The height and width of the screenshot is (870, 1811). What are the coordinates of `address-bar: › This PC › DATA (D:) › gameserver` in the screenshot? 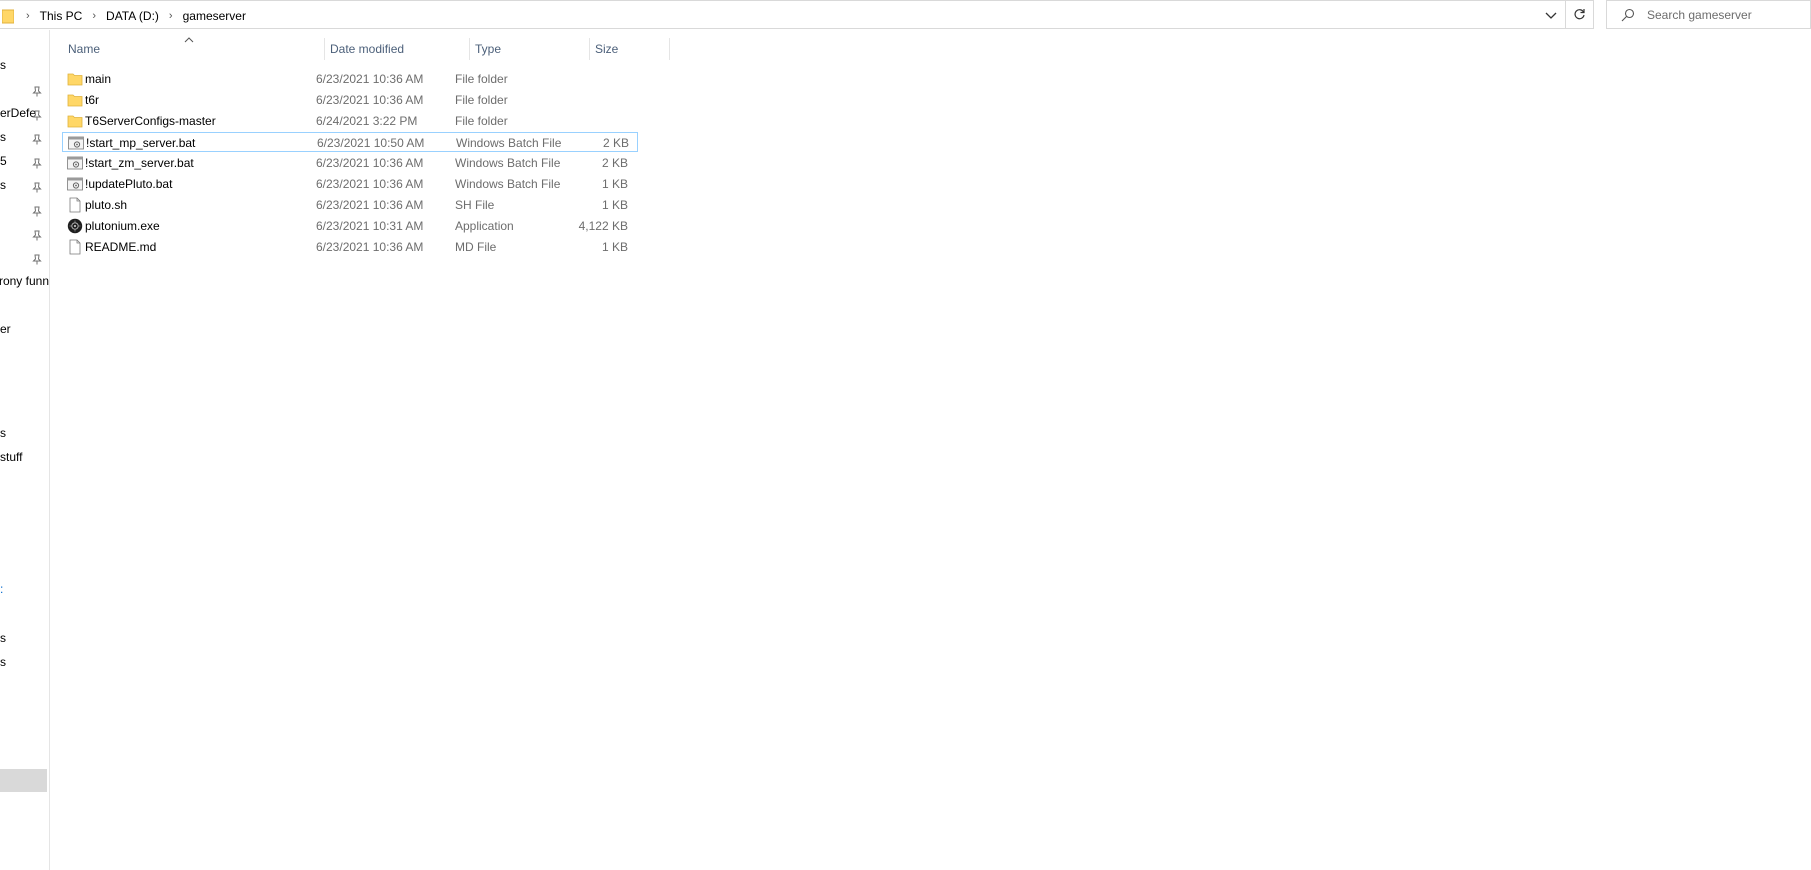 It's located at (797, 14).